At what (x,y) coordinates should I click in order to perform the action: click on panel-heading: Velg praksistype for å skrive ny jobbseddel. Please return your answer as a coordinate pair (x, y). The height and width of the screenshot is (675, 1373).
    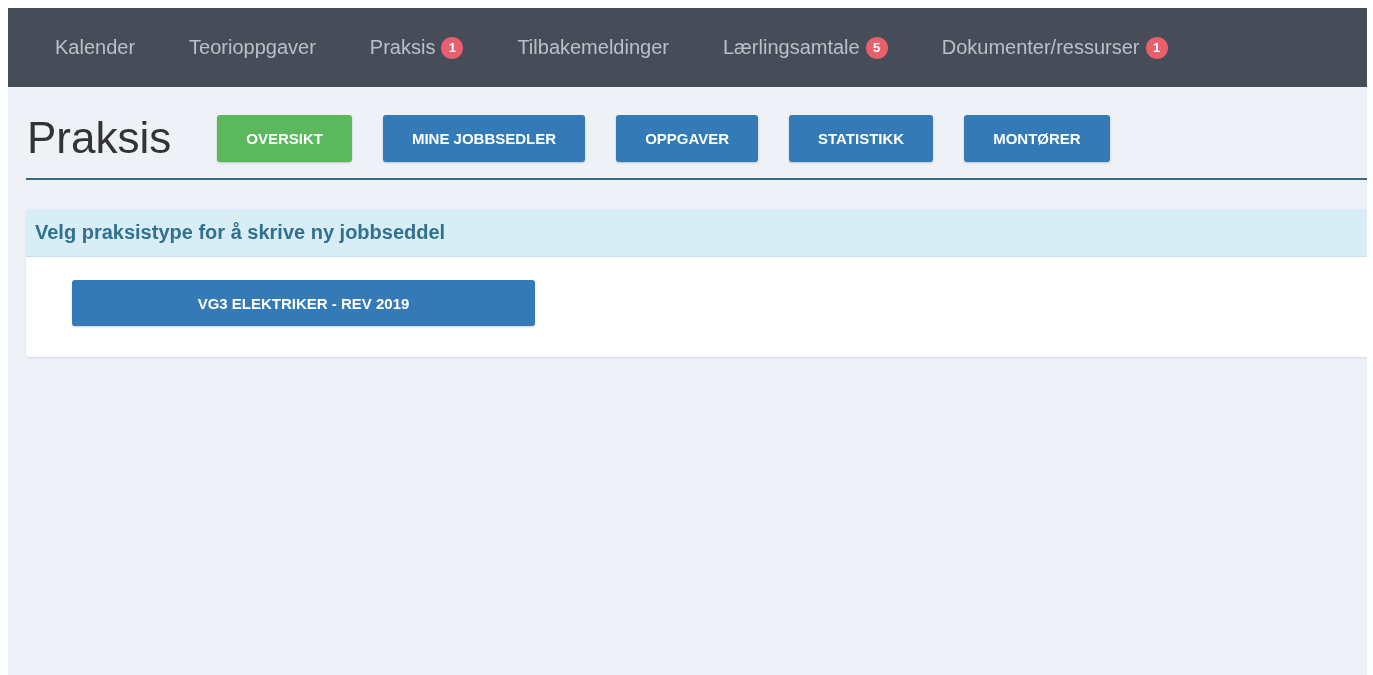
    Looking at the image, I should click on (240, 232).